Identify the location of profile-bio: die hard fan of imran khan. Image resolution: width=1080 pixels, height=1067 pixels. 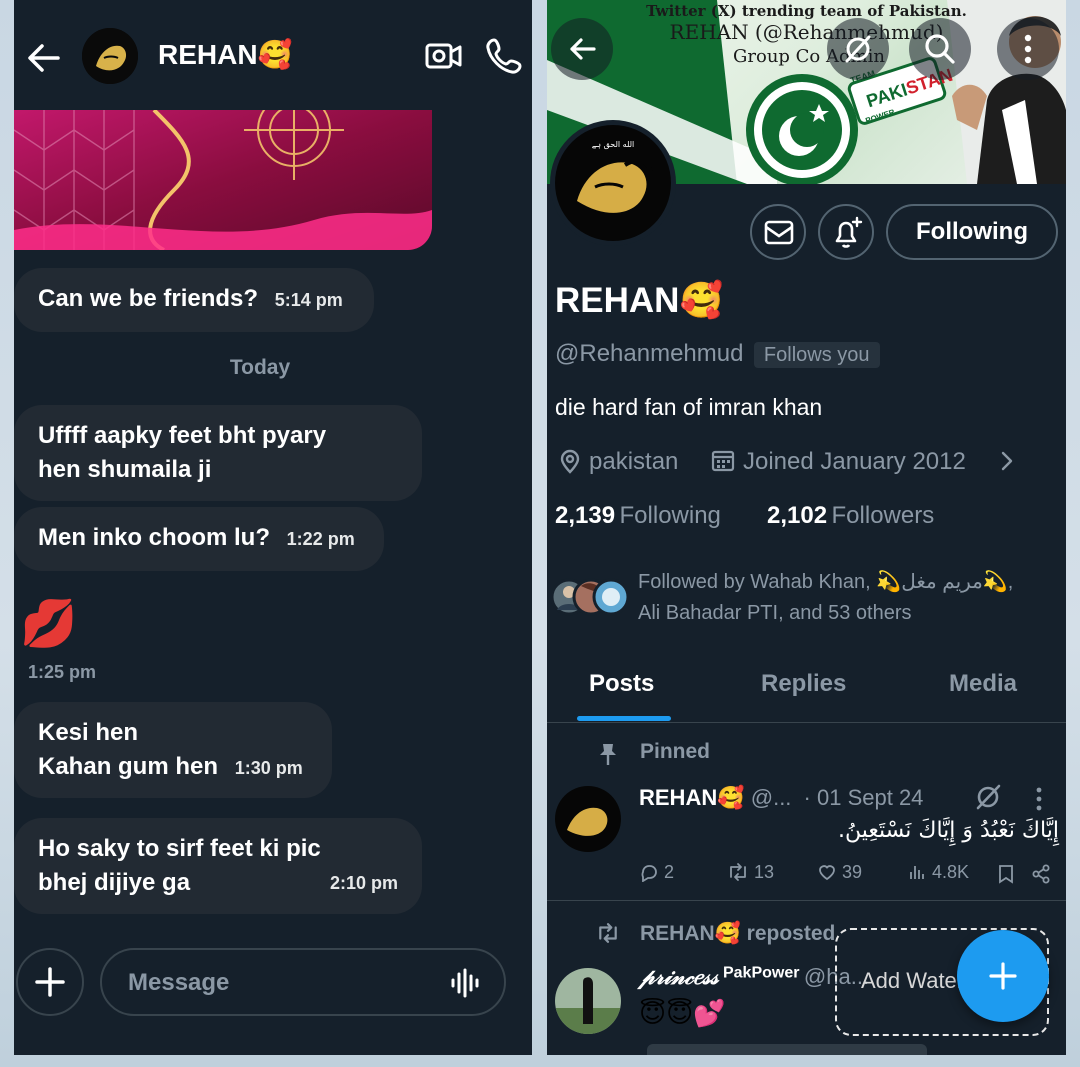
(689, 407).